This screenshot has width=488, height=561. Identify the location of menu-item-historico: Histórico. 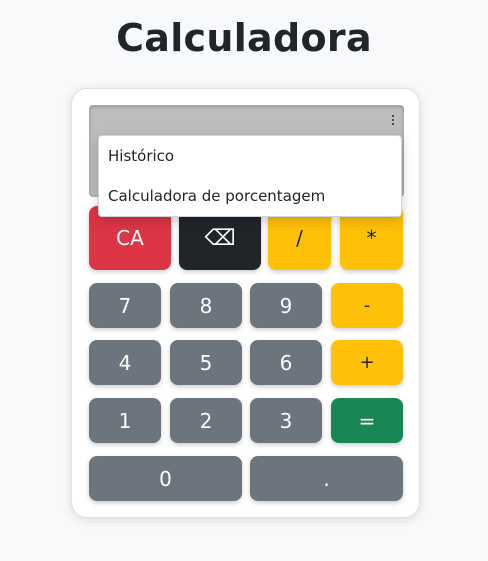
(250, 156).